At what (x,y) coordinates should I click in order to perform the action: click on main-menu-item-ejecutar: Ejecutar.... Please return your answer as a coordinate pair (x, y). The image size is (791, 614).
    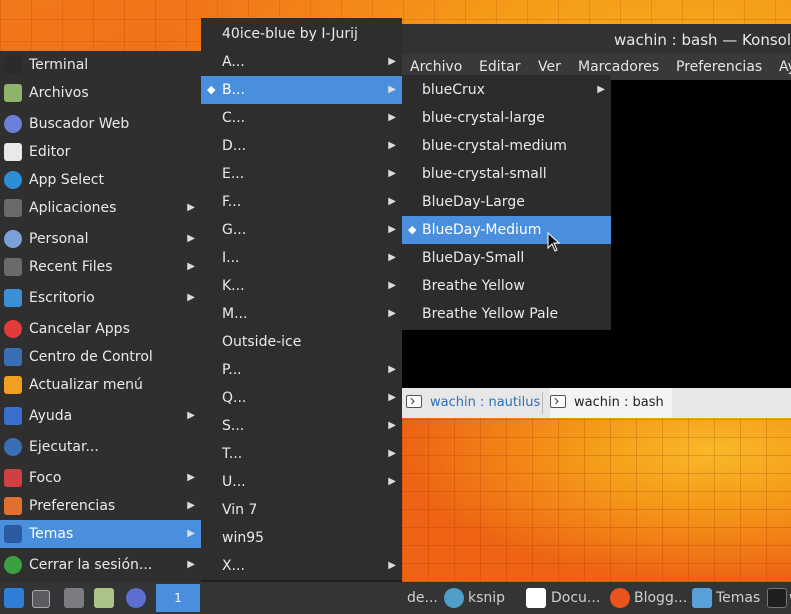
    Looking at the image, I should click on (100, 447).